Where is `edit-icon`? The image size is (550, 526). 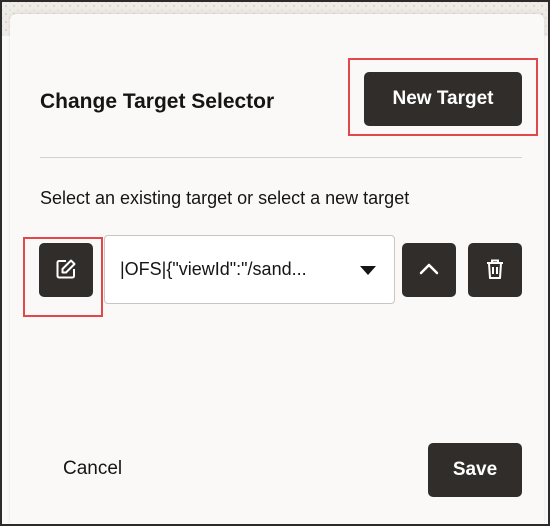 edit-icon is located at coordinates (66, 270).